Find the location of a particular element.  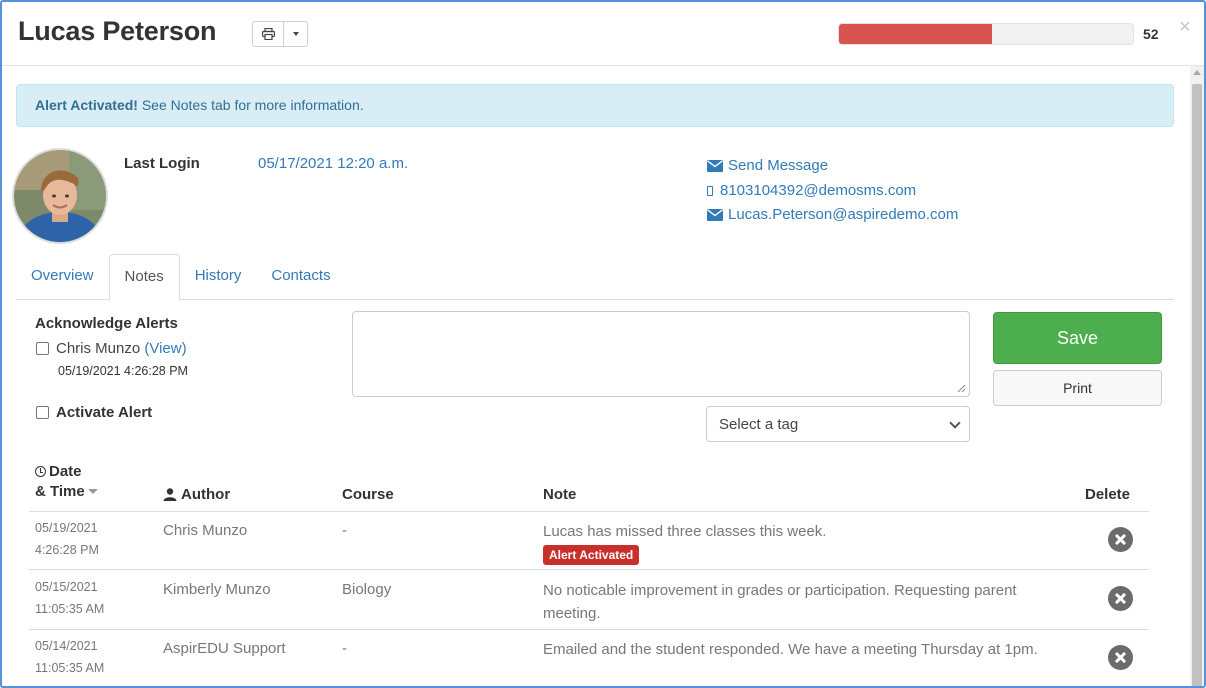

acknowledge-alert-item: Chris Munzo (View) is located at coordinates (111, 348).